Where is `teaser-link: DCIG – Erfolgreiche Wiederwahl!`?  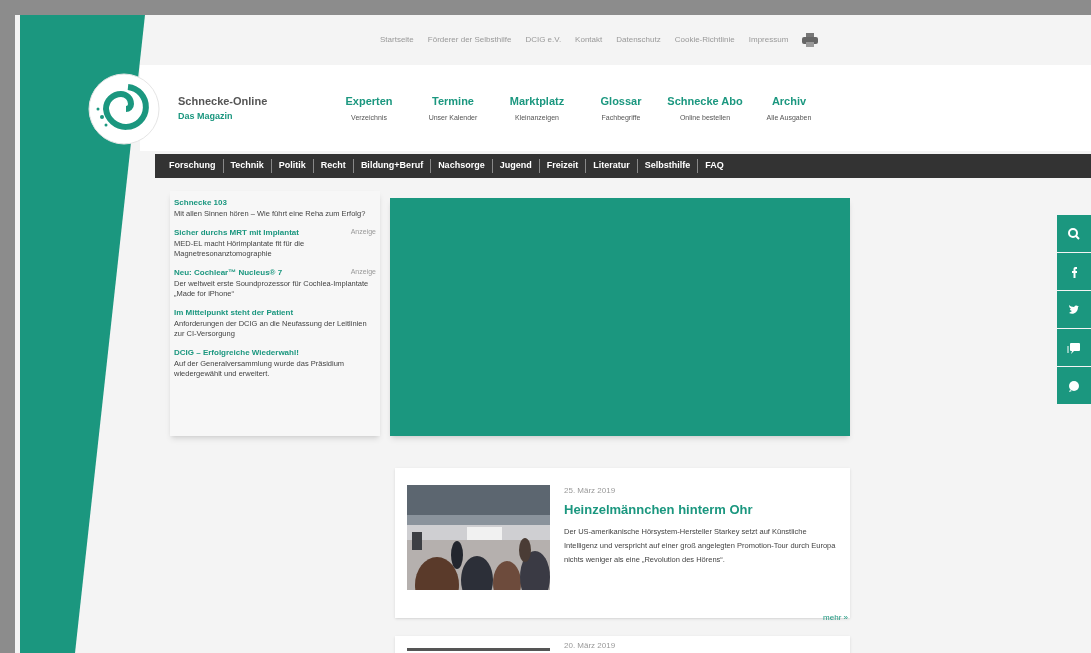 teaser-link: DCIG – Erfolgreiche Wiederwahl! is located at coordinates (236, 353).